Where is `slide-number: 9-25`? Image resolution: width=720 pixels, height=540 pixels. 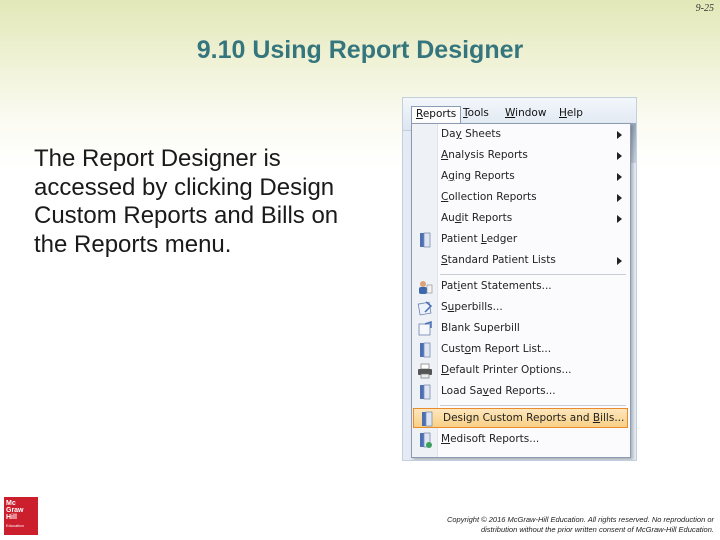 slide-number: 9-25 is located at coordinates (704, 8).